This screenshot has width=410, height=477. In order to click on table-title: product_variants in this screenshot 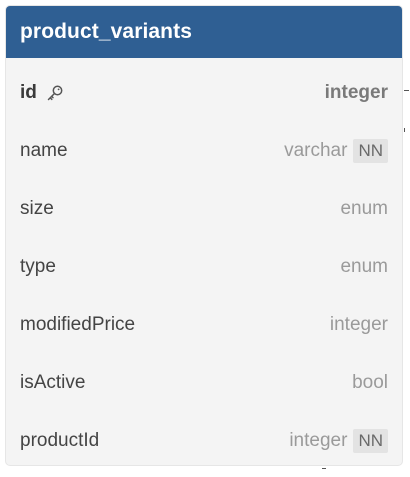, I will do `click(106, 31)`.